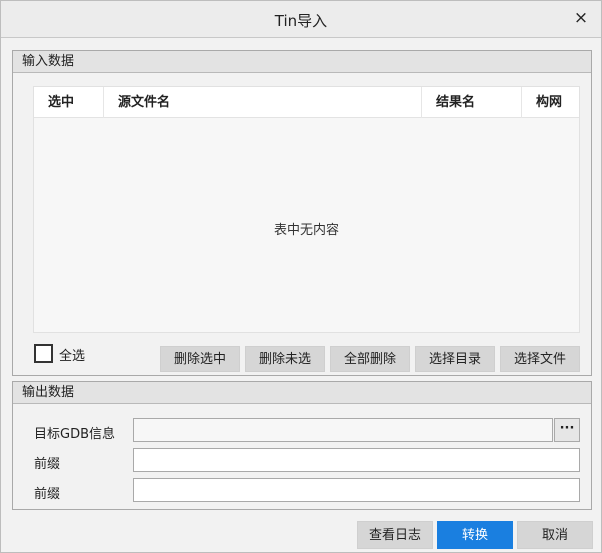 This screenshot has width=602, height=553. What do you see at coordinates (567, 430) in the screenshot?
I see `browse-gdb-button: ···` at bounding box center [567, 430].